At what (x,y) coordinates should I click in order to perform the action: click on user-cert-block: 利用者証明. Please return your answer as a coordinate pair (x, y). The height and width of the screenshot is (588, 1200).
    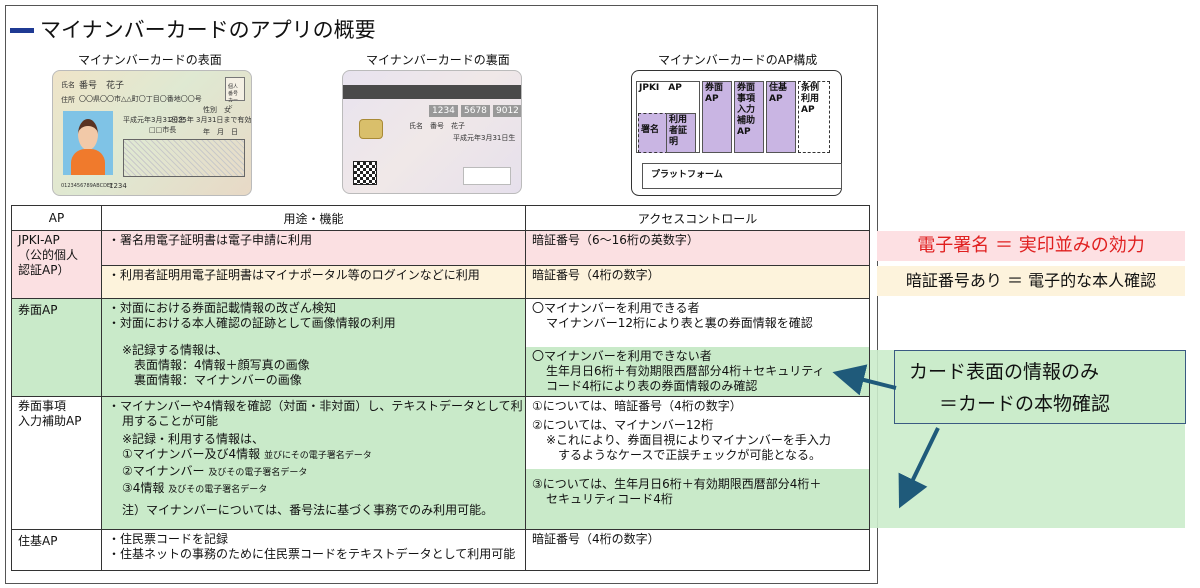
    Looking at the image, I should click on (681, 133).